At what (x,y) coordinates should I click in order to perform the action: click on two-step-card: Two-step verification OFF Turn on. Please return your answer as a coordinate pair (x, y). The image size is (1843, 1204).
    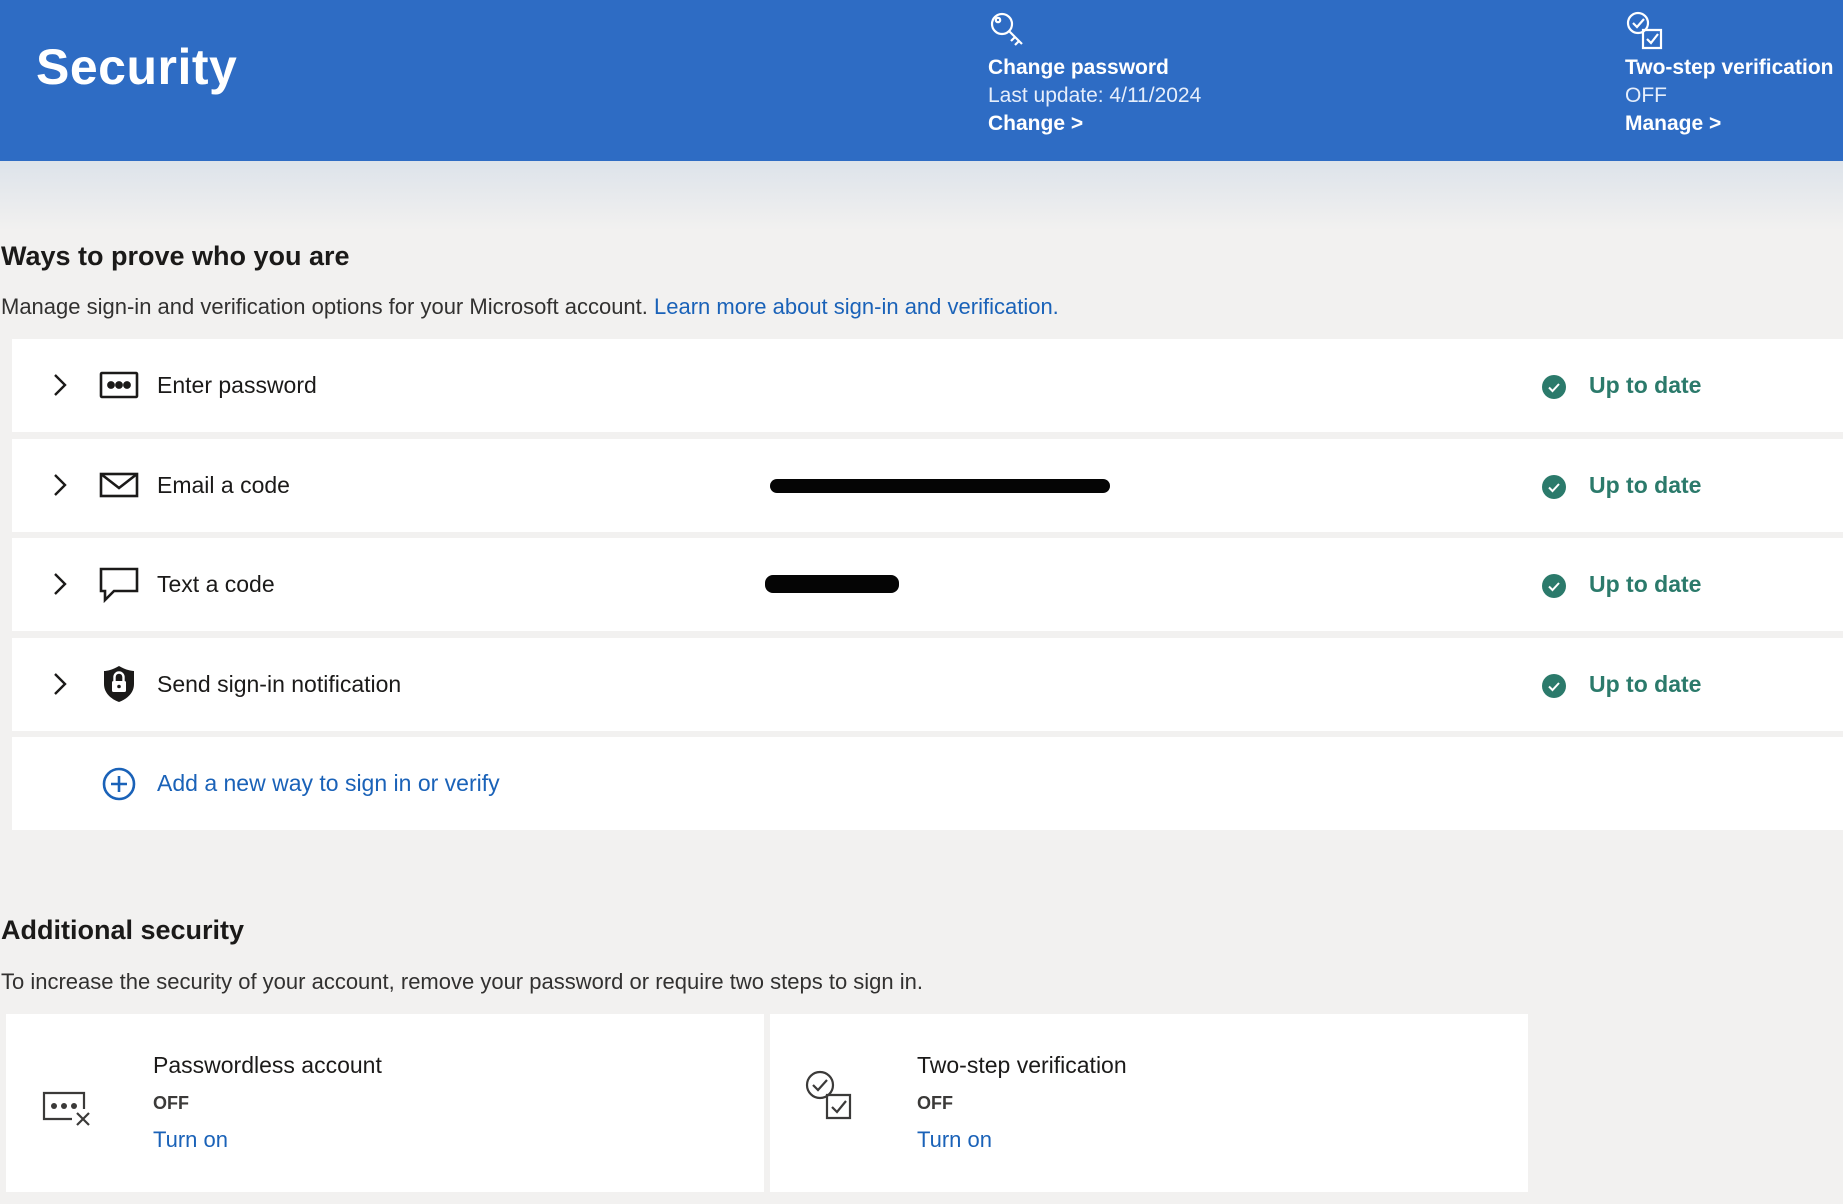
    Looking at the image, I should click on (1149, 1103).